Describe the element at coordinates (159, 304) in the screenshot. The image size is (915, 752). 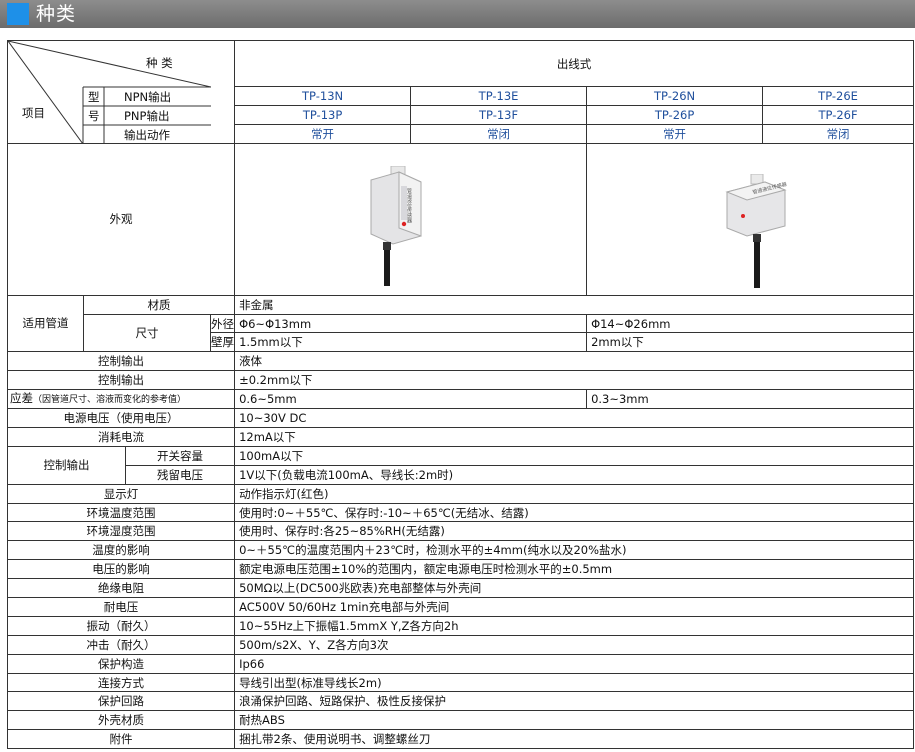
I see `material-label: 材质` at that location.